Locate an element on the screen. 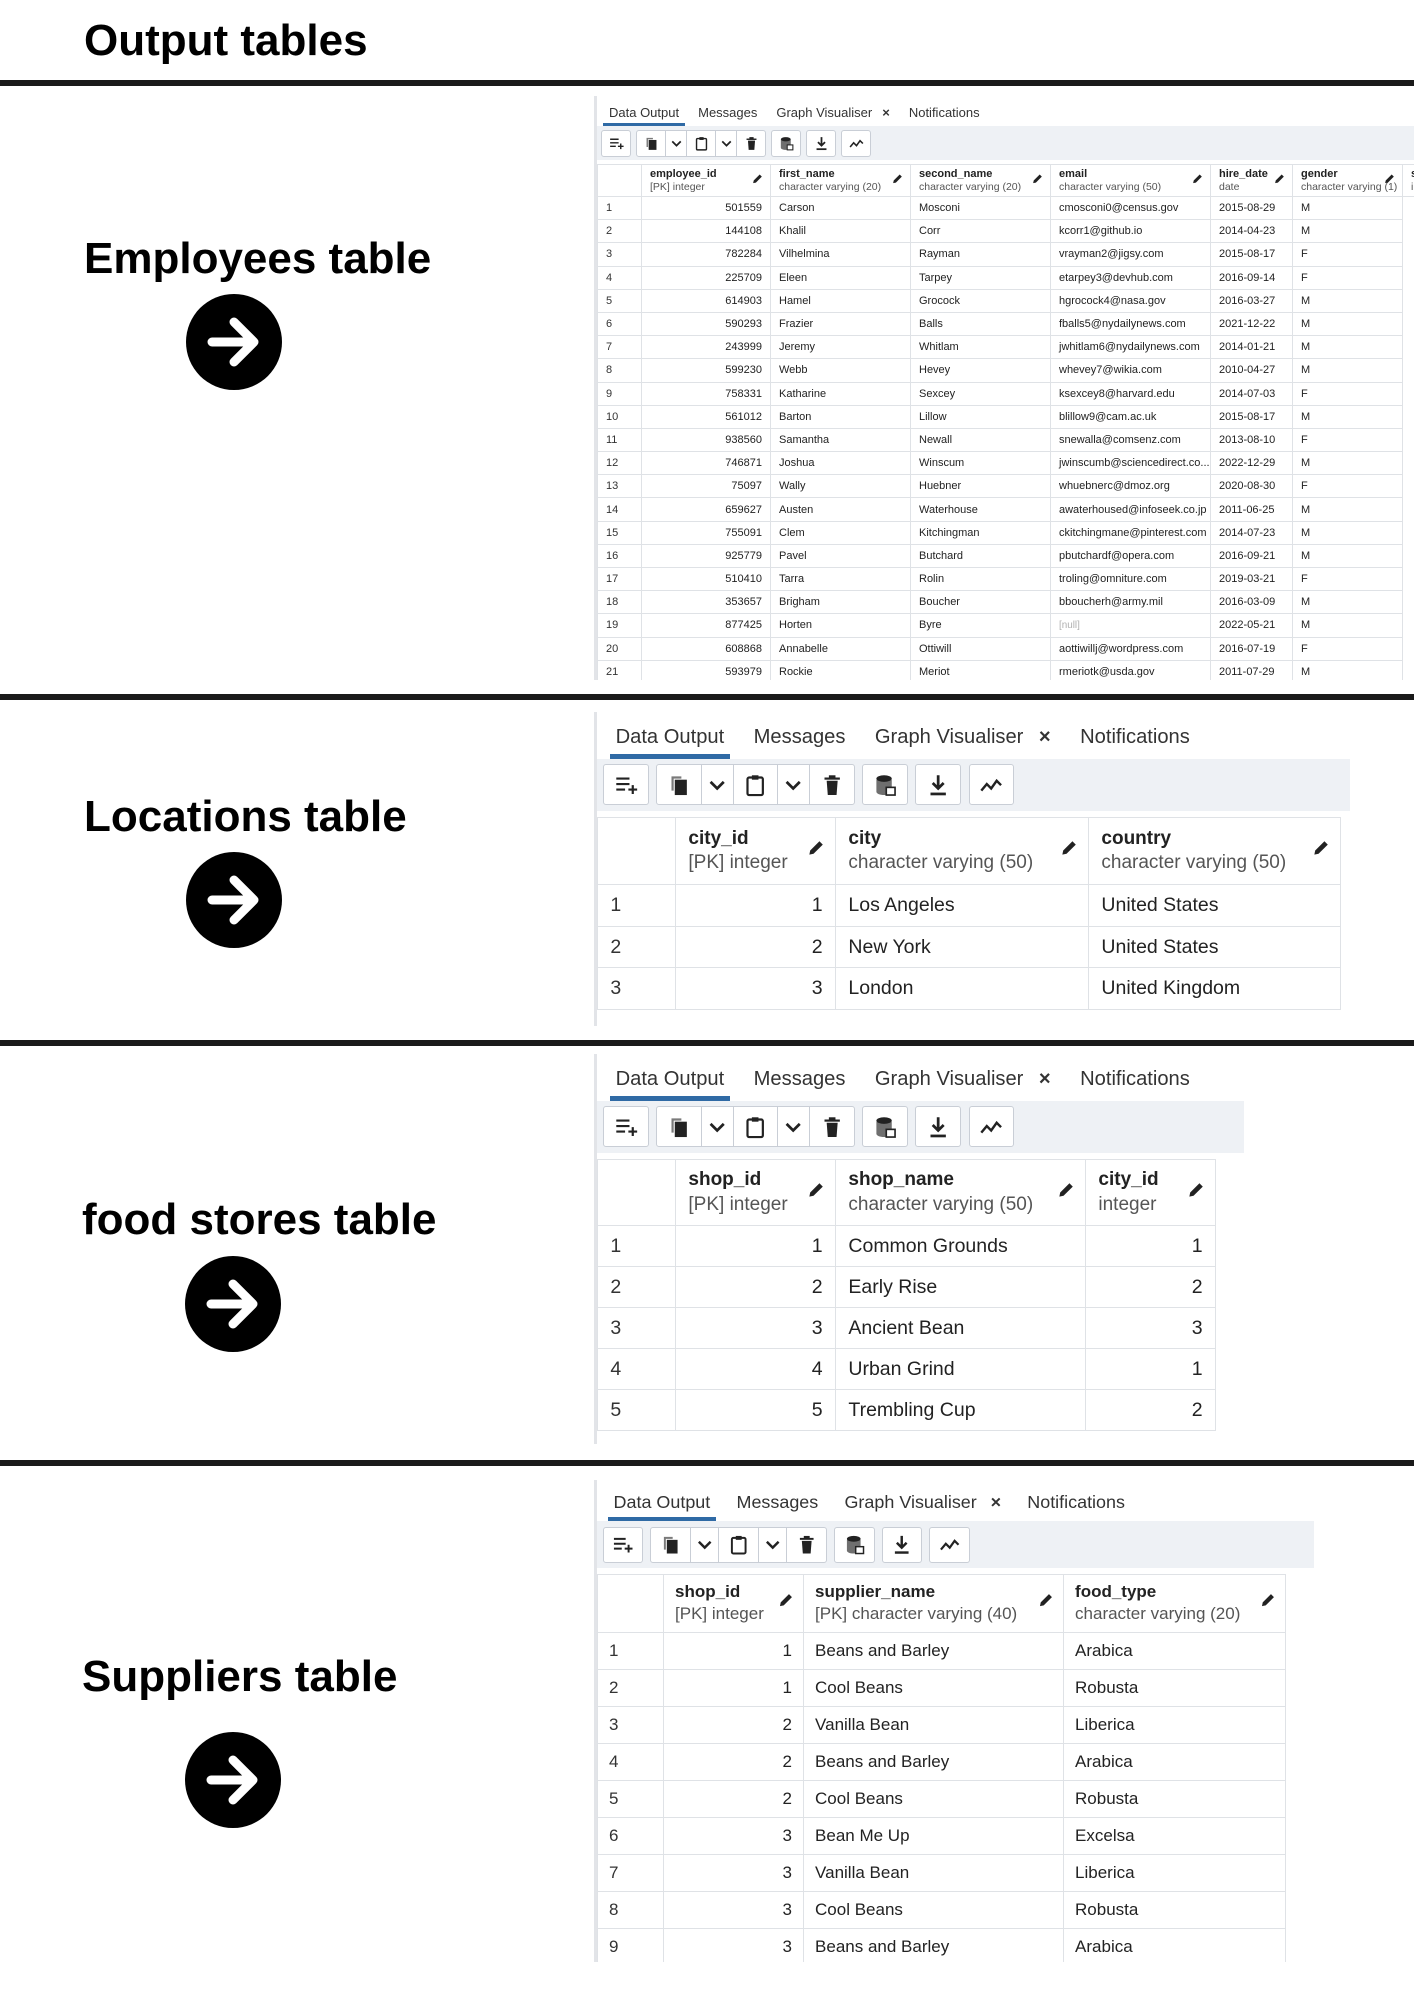 The height and width of the screenshot is (2000, 1414). tab-graph-visualiser: Graph Visualiser × is located at coordinates (832, 115).